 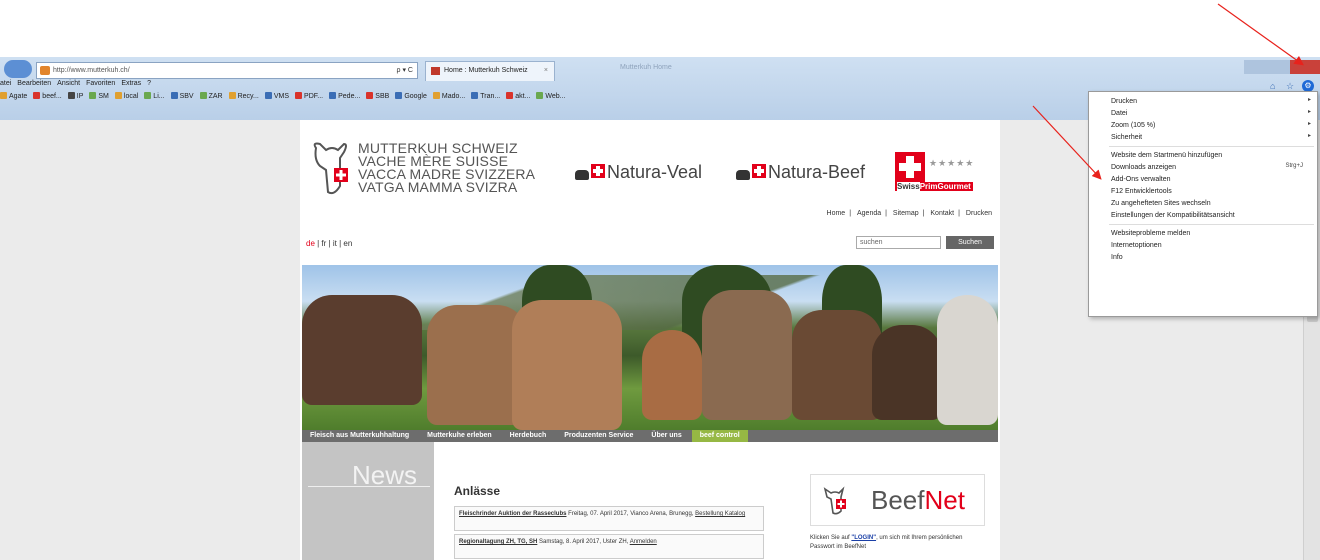 I want to click on context-menu-item: Internetoptionen, so click(x=1211, y=246).